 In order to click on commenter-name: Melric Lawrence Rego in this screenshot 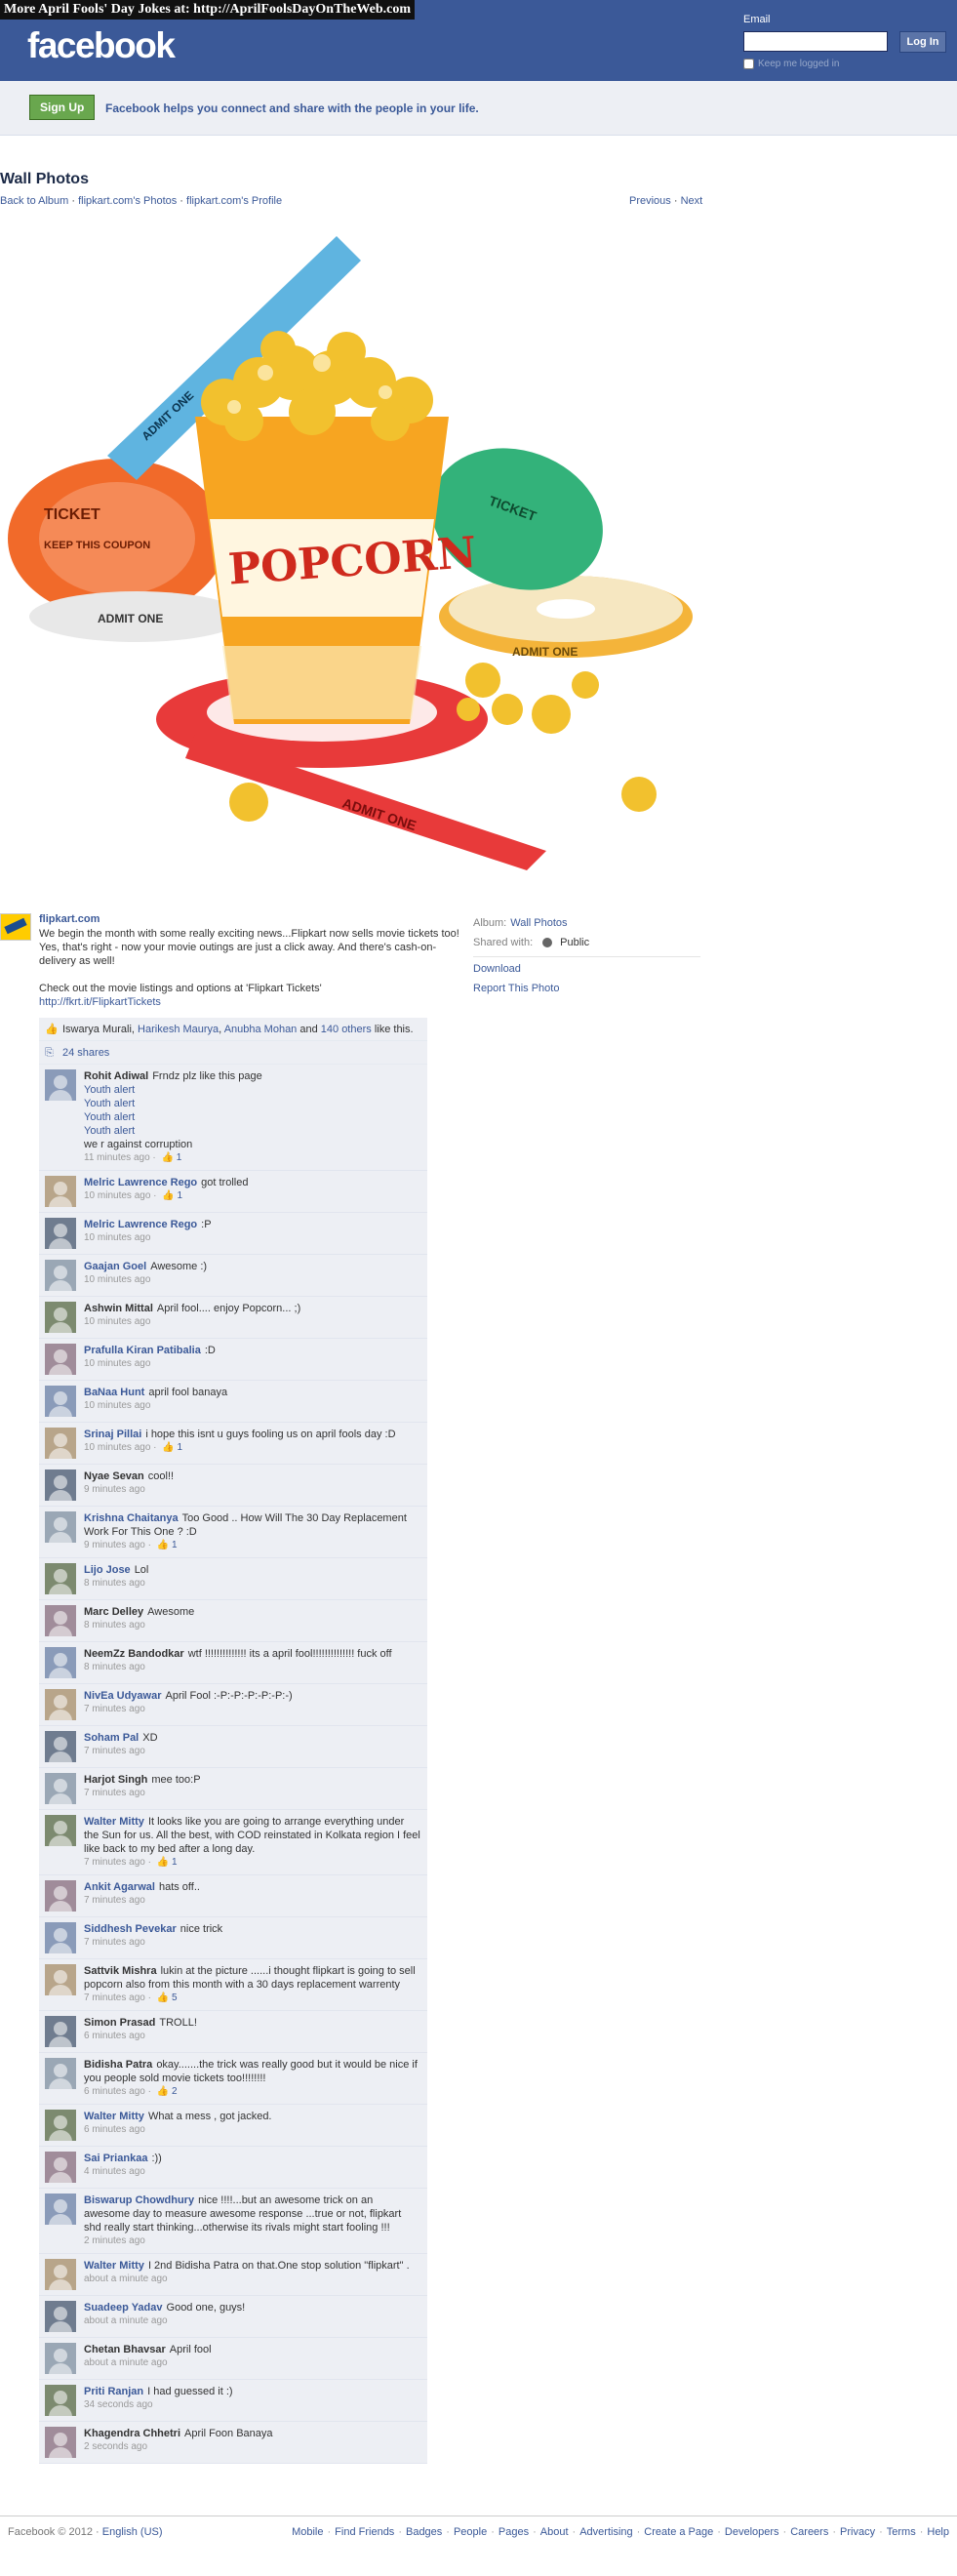, I will do `click(140, 1182)`.